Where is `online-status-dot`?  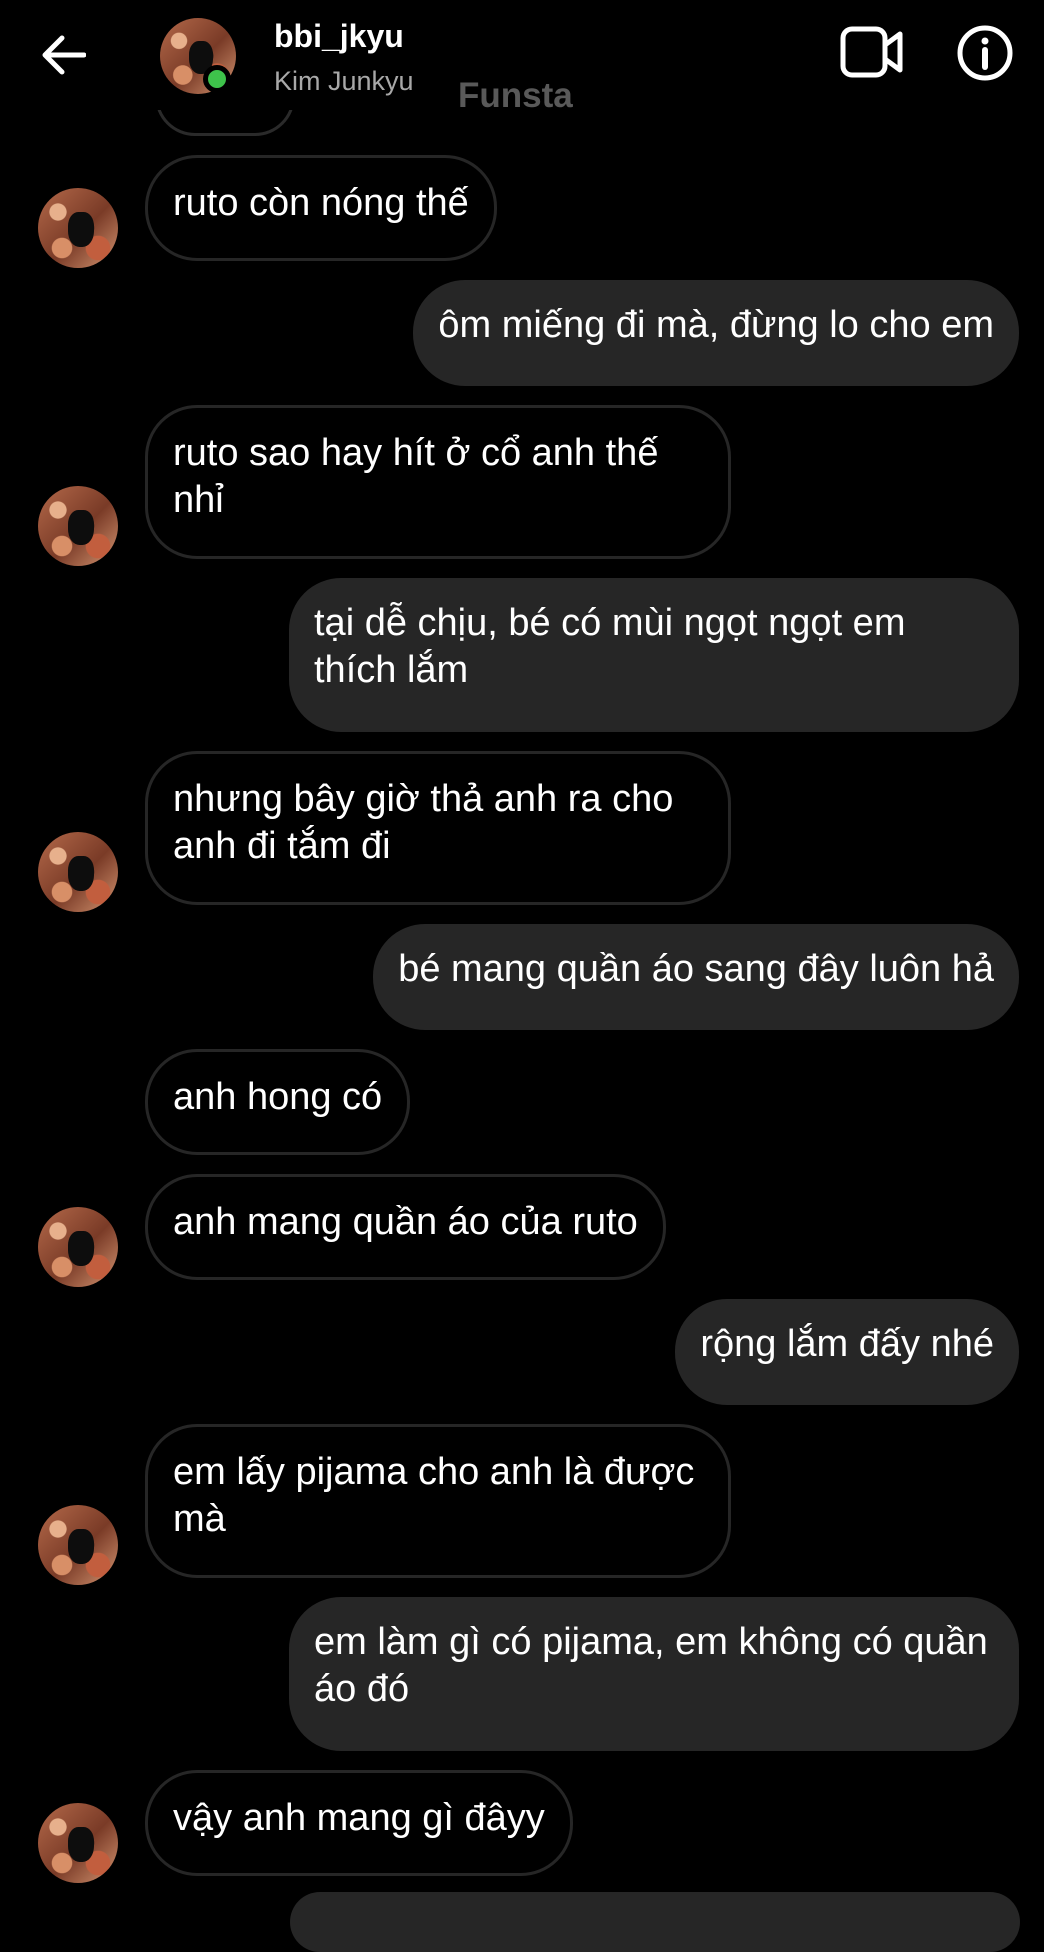
online-status-dot is located at coordinates (217, 79).